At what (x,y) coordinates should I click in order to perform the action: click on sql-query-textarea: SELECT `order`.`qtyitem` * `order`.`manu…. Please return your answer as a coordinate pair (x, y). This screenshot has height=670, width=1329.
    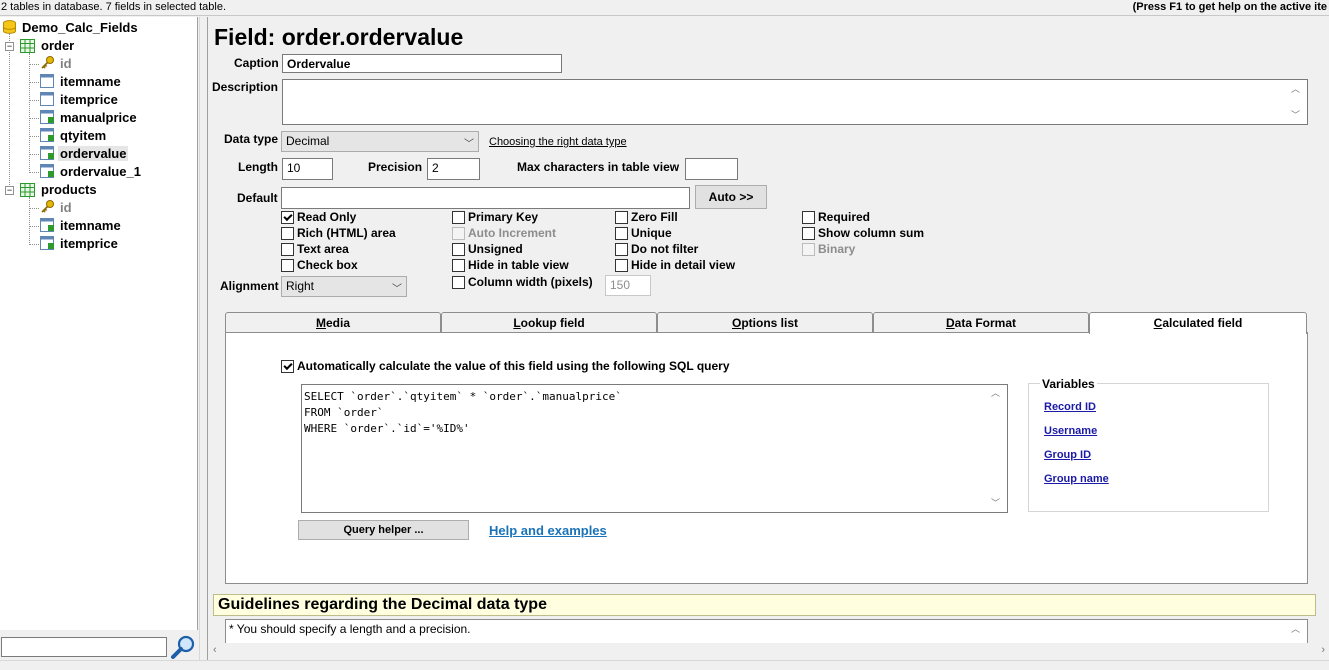
    Looking at the image, I should click on (654, 448).